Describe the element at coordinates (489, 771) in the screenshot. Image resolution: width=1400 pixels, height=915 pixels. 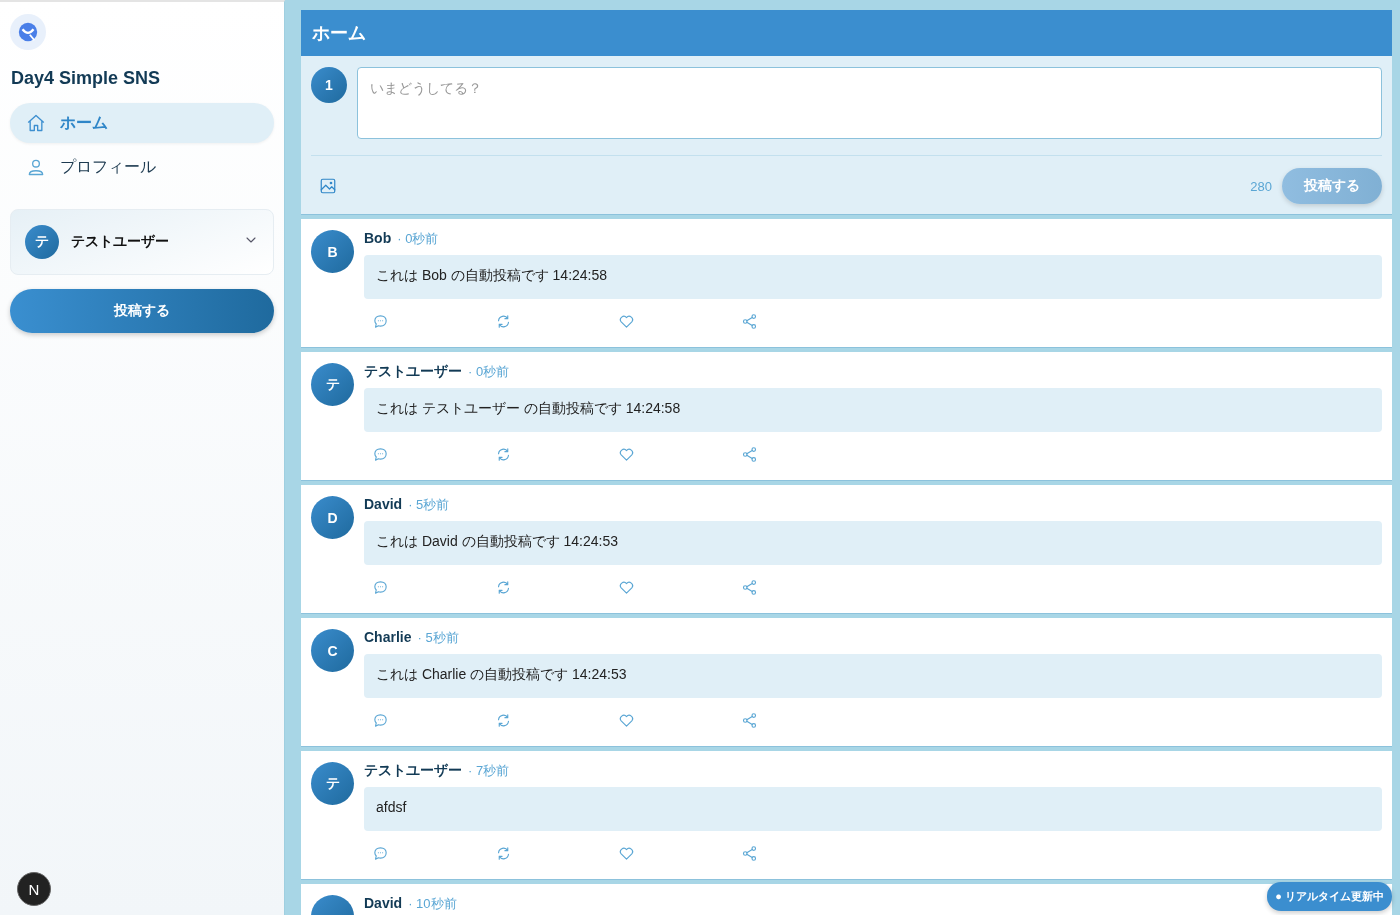
I see `post-time: · 7秒前` at that location.